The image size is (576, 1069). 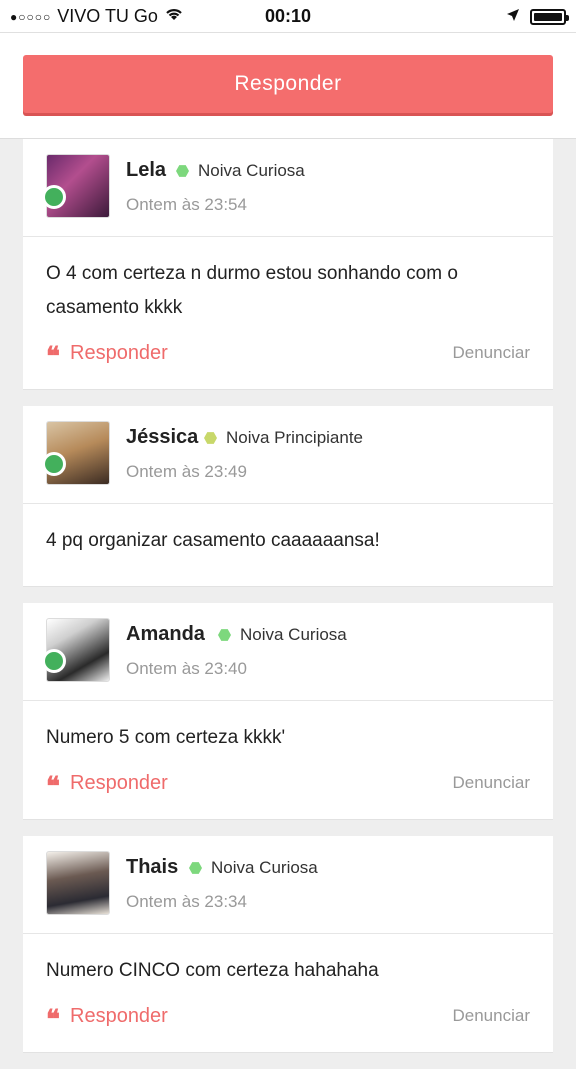 I want to click on status-bar: ●○○○○ VIVO TU Go 00:10, so click(x=288, y=16).